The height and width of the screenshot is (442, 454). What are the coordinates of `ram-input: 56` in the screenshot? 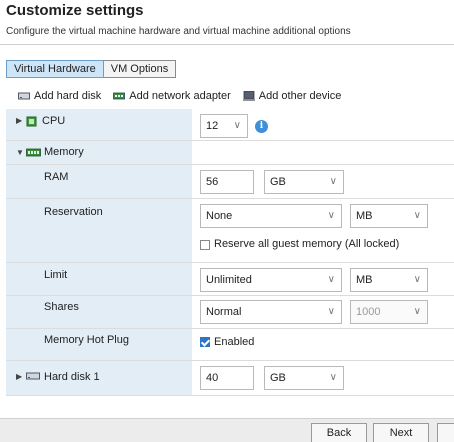 It's located at (227, 182).